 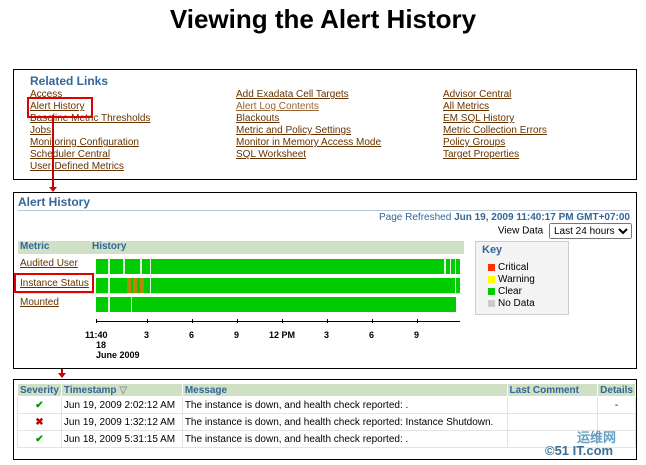 I want to click on key-label: Clear, so click(x=510, y=291).